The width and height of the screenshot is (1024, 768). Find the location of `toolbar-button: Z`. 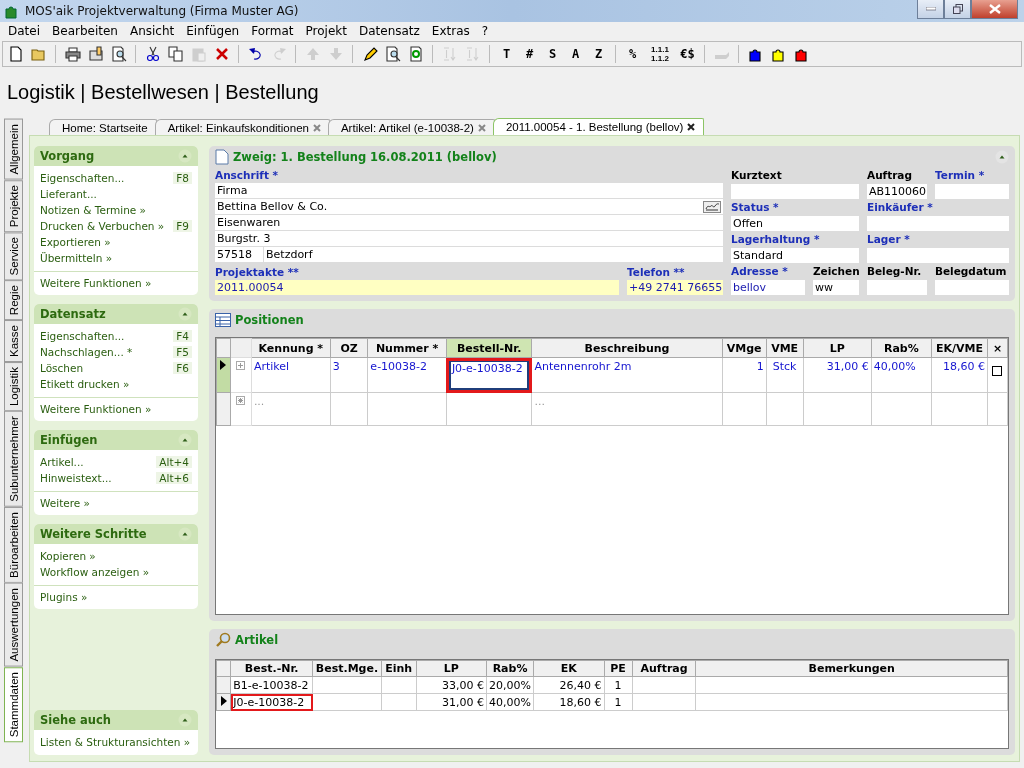

toolbar-button: Z is located at coordinates (598, 54).